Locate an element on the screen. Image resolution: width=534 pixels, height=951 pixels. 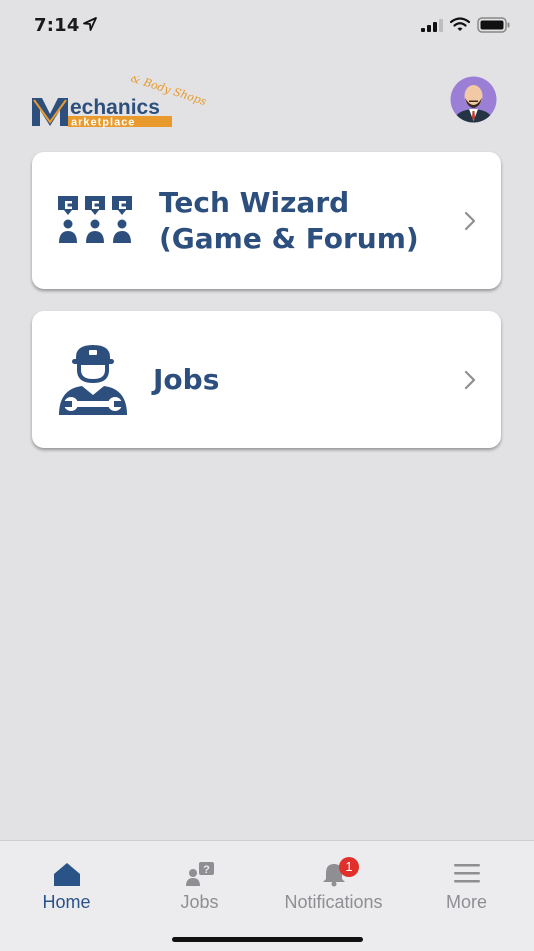
tab-home-label: Home is located at coordinates (66, 902).